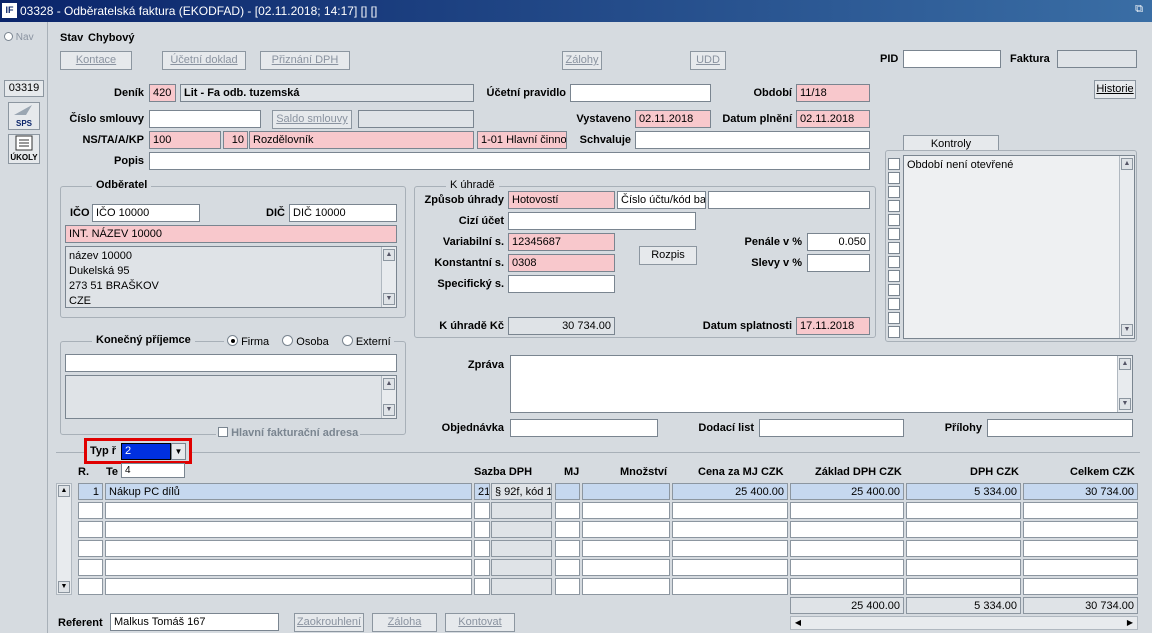 The image size is (1152, 633). I want to click on cell-dph: 5 334.00, so click(963, 491).